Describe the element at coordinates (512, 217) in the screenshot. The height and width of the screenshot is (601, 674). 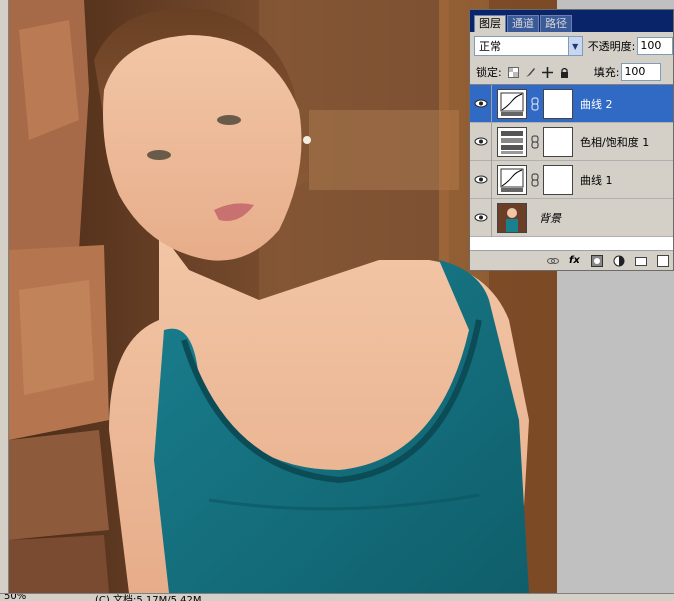
I see `background-image-thumbnail` at that location.